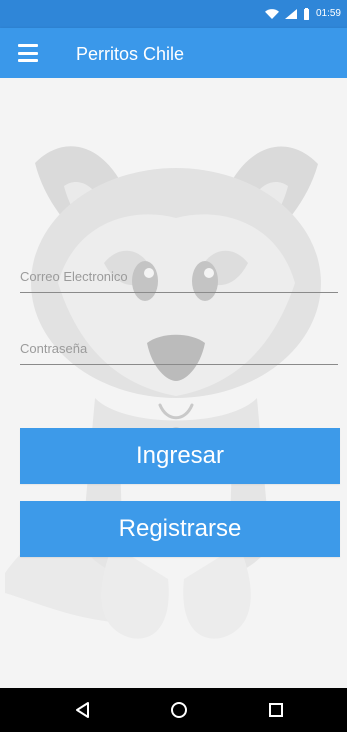  Describe the element at coordinates (130, 54) in the screenshot. I see `app-title: Perritos Chile` at that location.